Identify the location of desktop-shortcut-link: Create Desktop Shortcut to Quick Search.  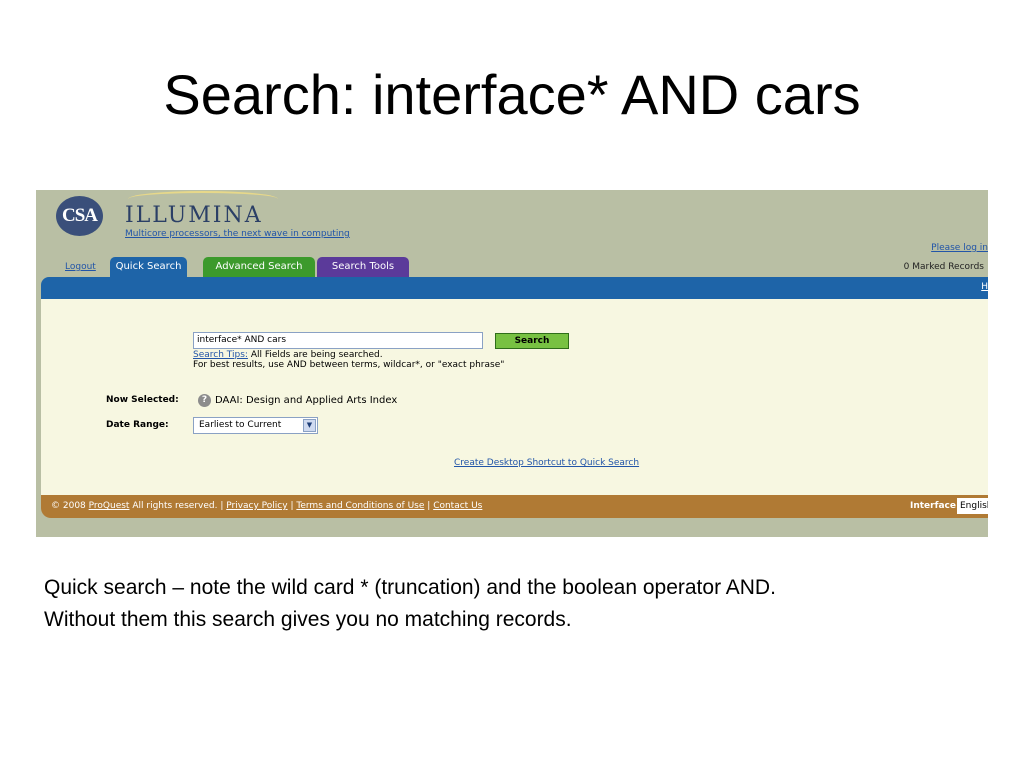
(546, 463).